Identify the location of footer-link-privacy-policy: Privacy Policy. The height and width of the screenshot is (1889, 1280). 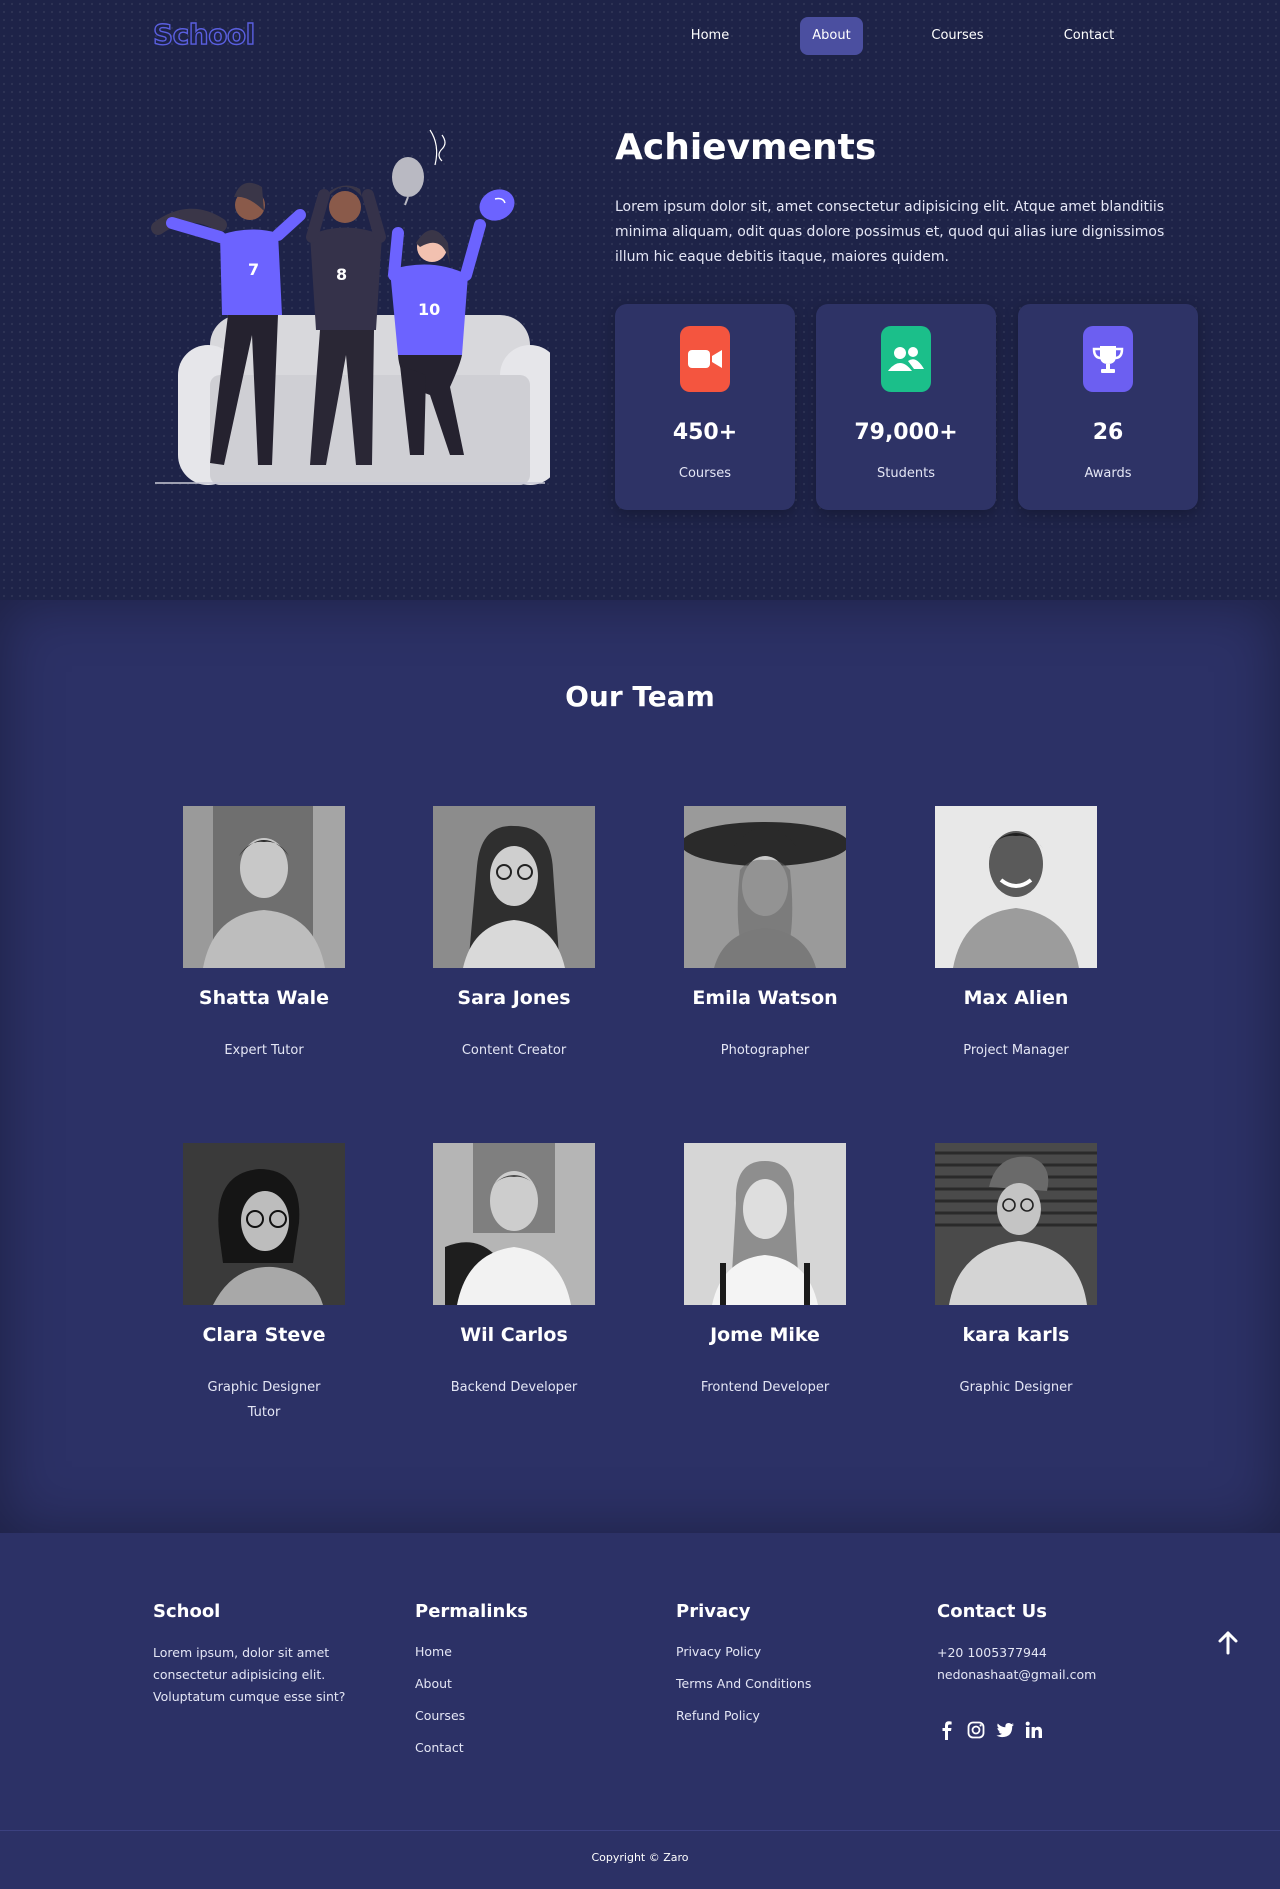
(743, 1658).